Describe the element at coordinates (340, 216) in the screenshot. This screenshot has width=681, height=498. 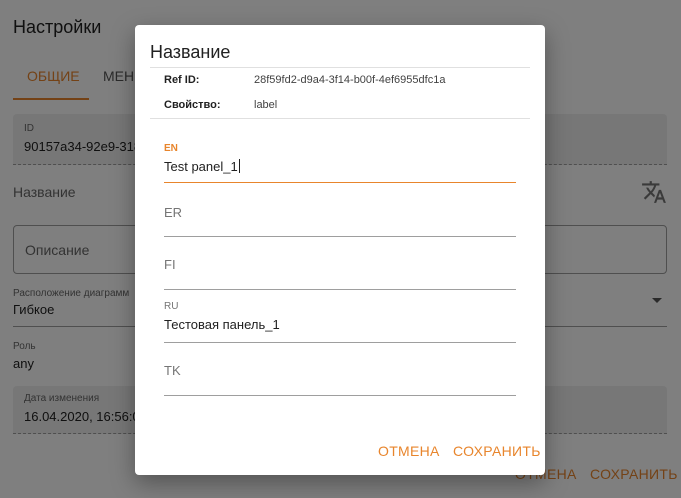
I see `lang-field-er: ER` at that location.